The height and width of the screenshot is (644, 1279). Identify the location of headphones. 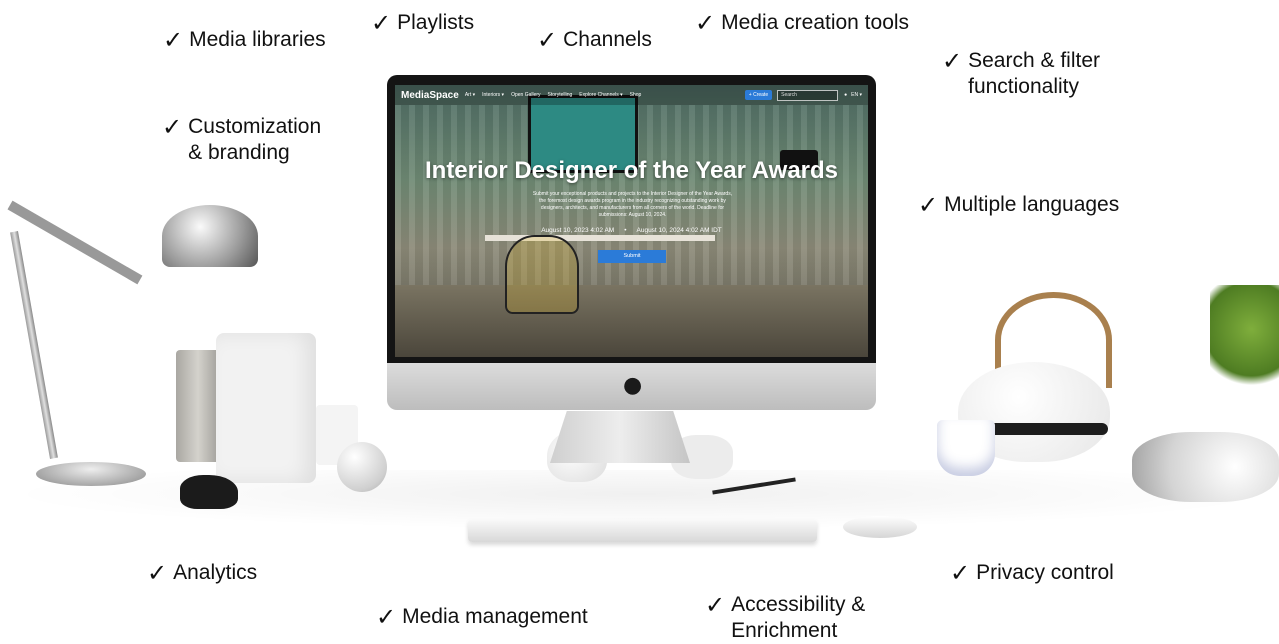
(1205, 467).